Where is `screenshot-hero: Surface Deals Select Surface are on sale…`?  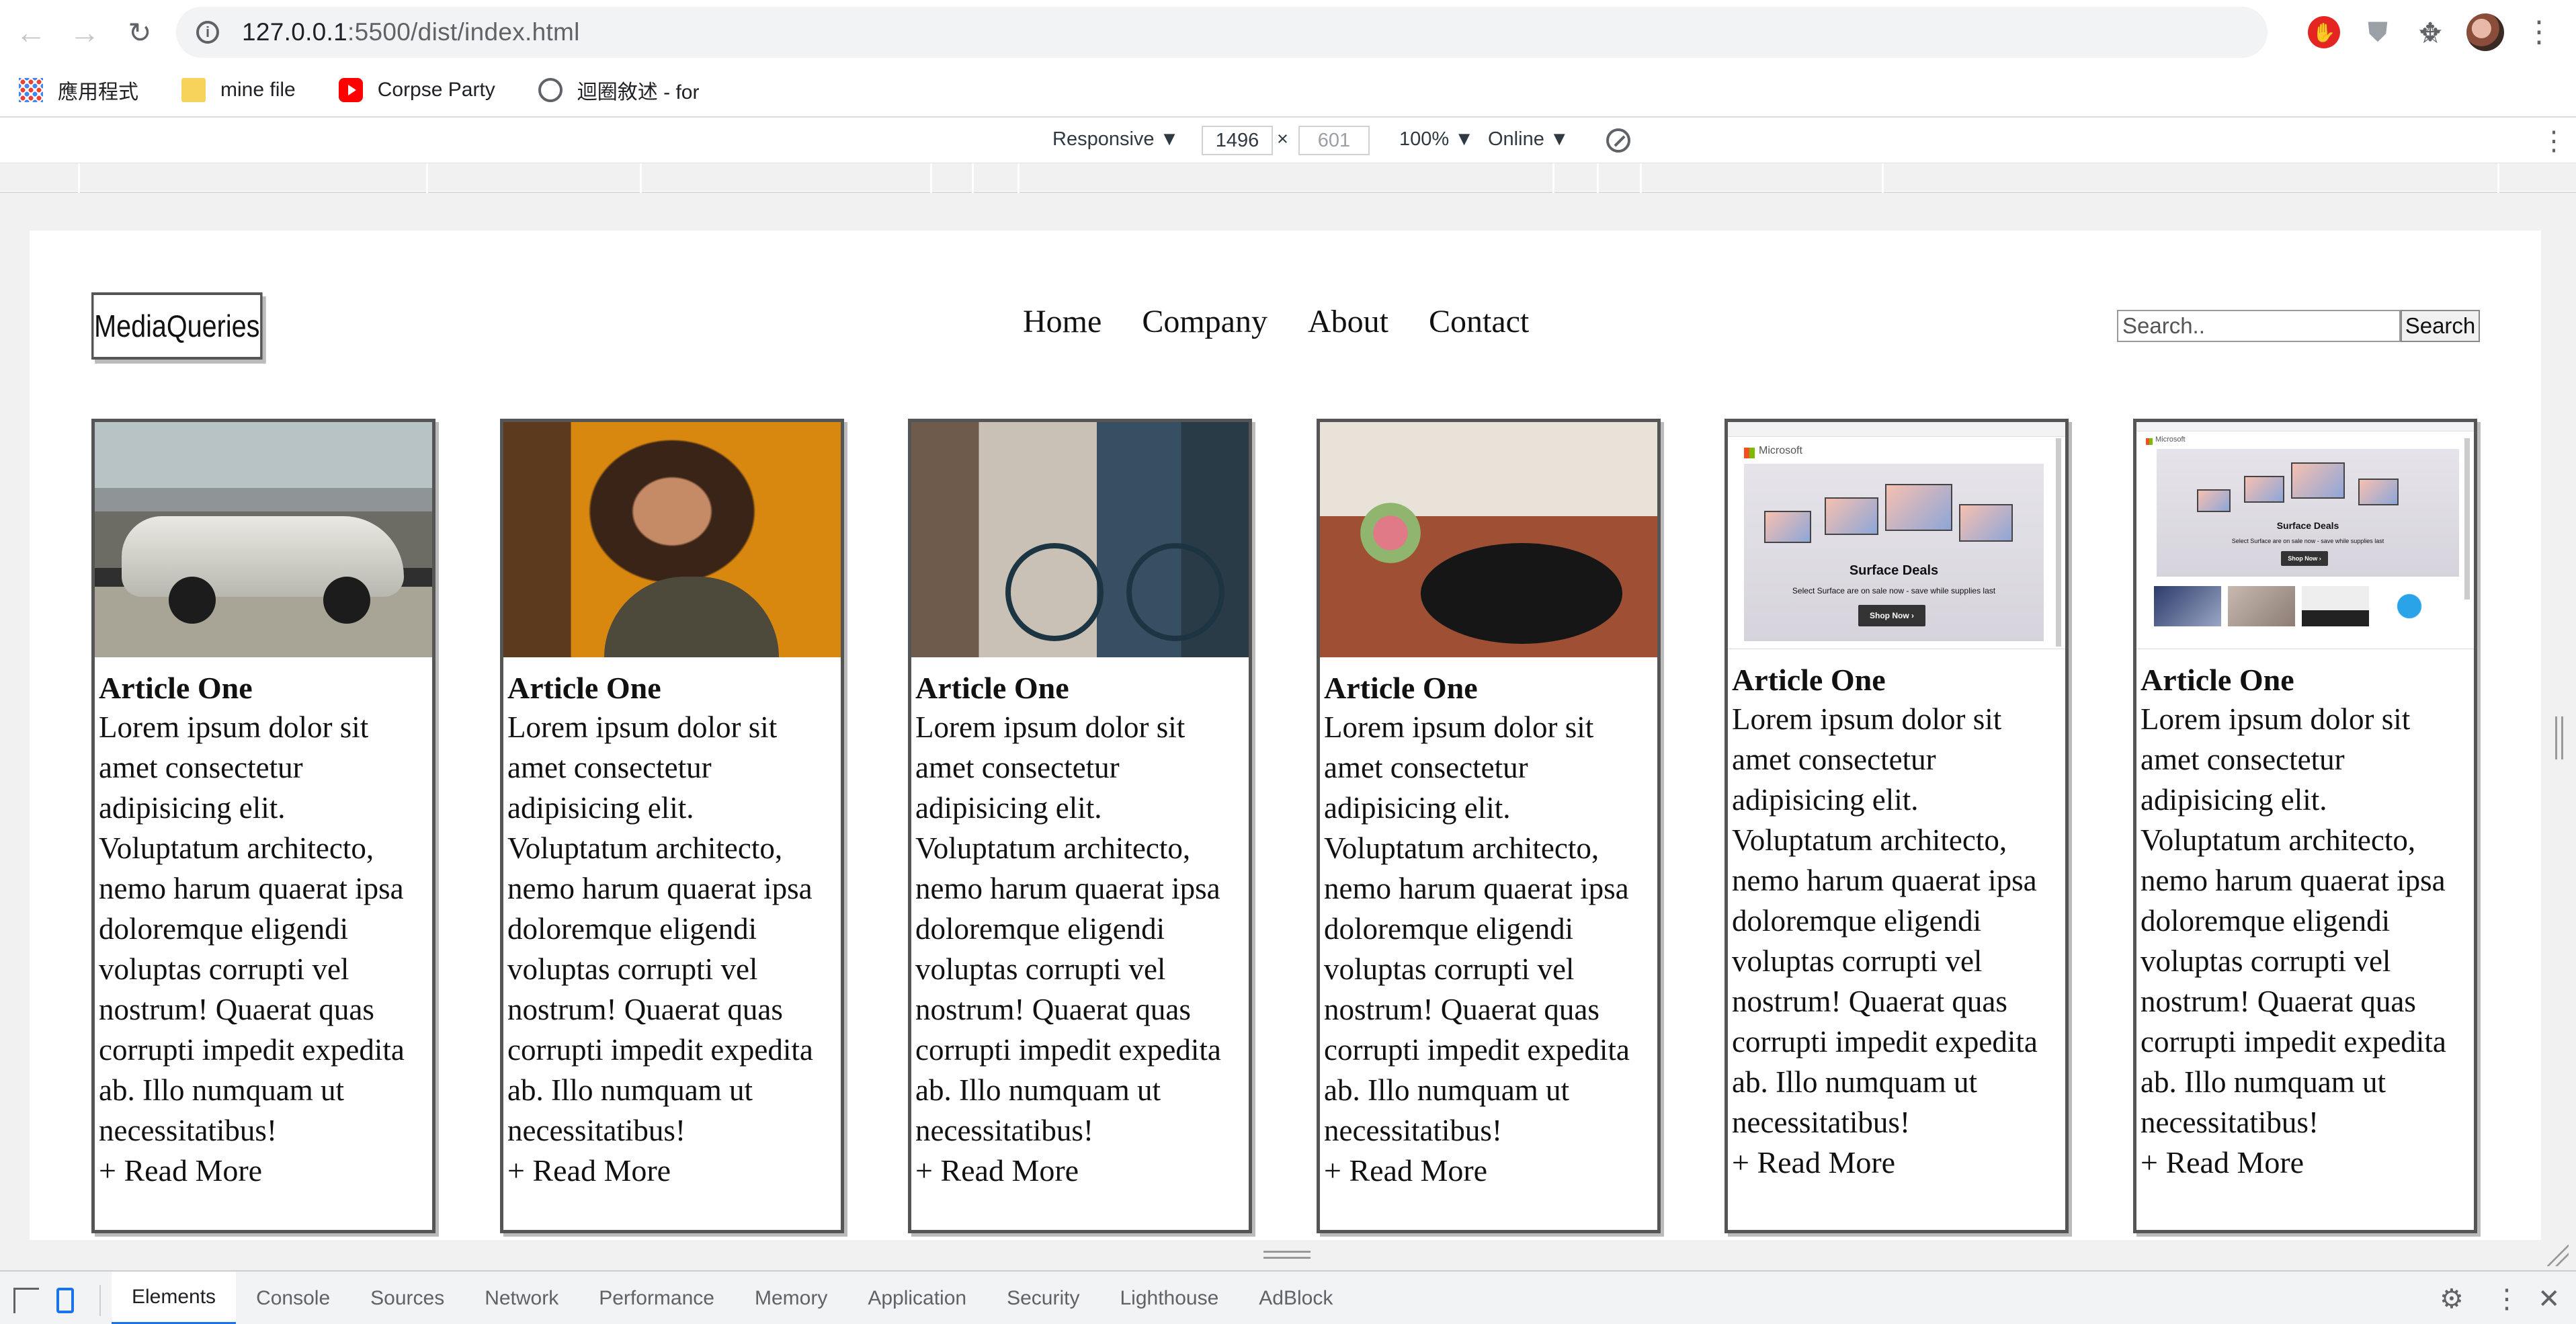
screenshot-hero: Surface Deals Select Surface are on sale… is located at coordinates (1894, 553).